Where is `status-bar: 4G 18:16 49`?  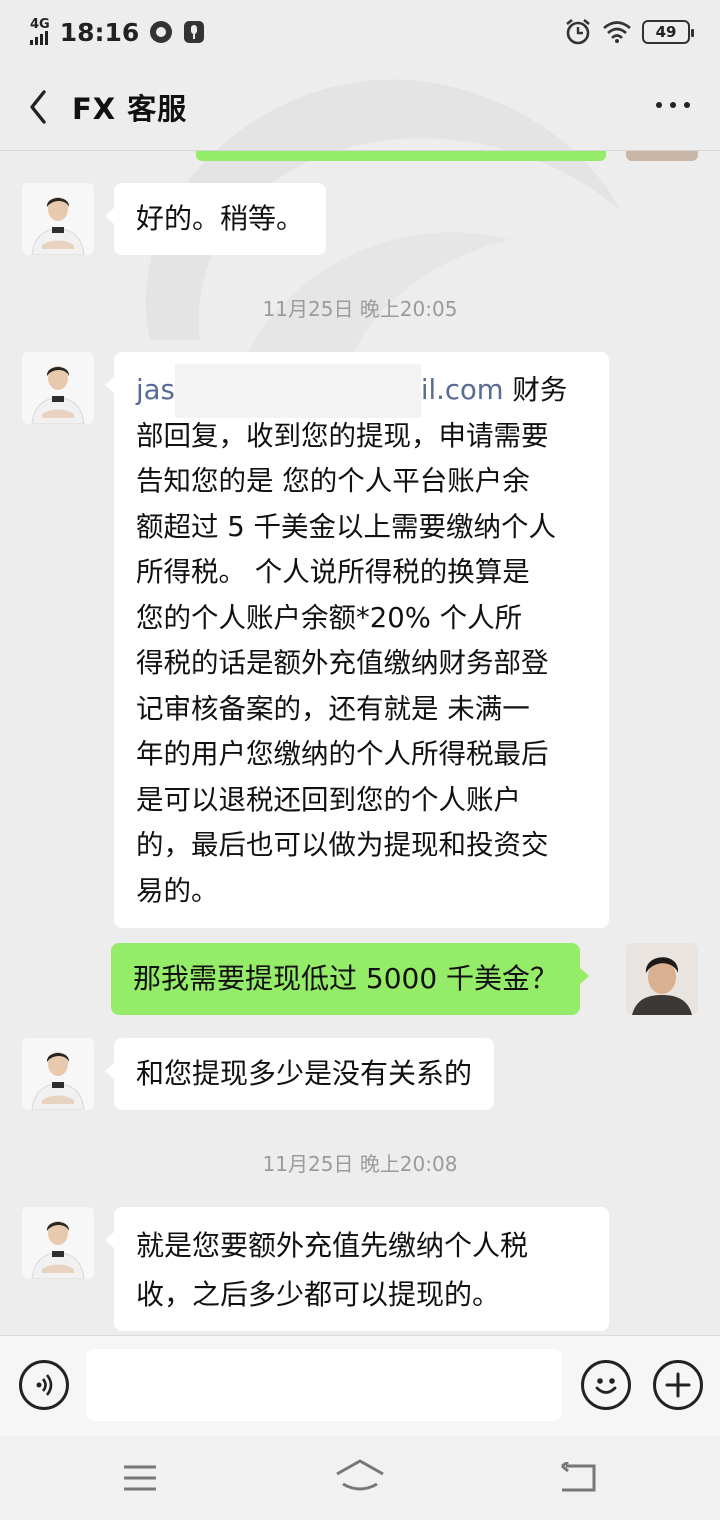 status-bar: 4G 18:16 49 is located at coordinates (360, 32).